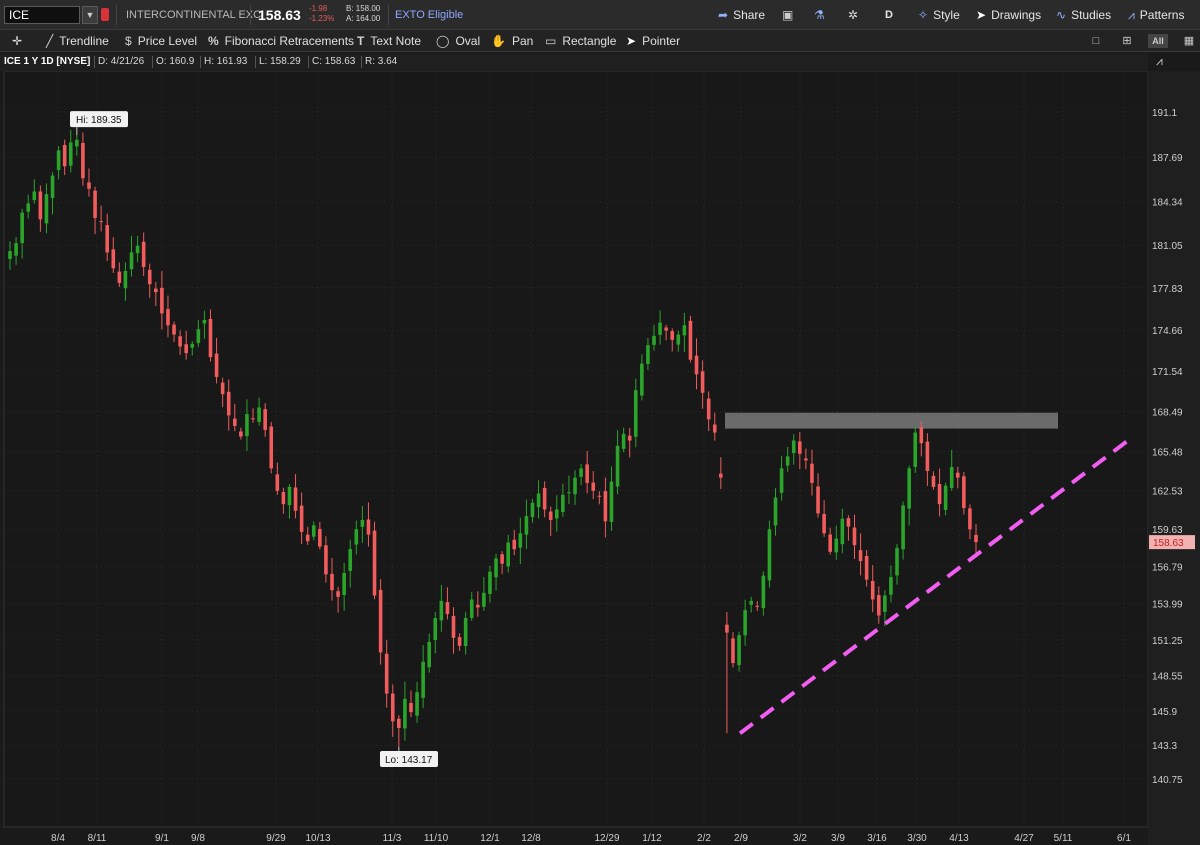  I want to click on rectangle-label: Rectangle, so click(589, 41).